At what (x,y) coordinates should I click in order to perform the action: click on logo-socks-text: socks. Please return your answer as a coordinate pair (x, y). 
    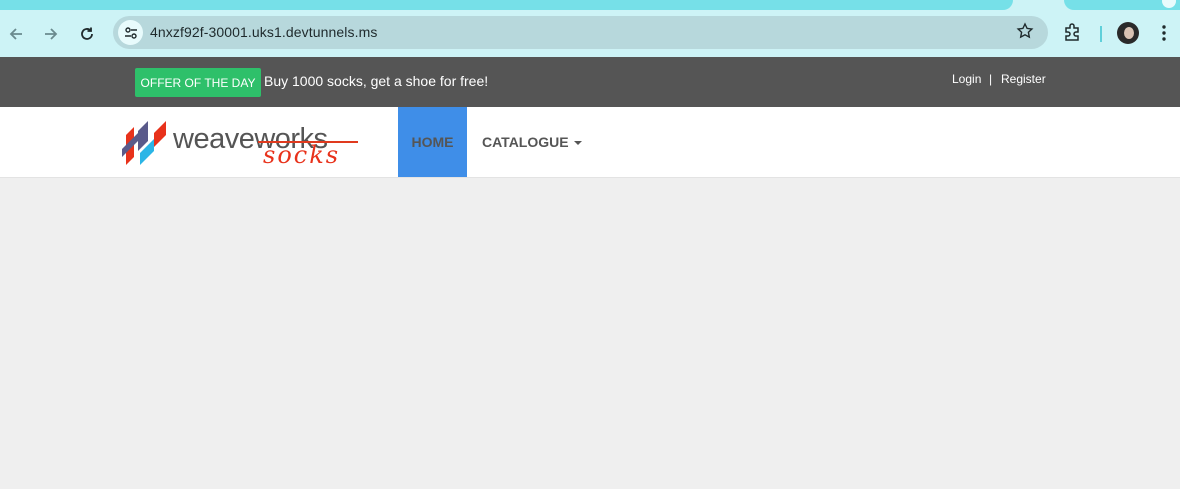
    Looking at the image, I should click on (302, 155).